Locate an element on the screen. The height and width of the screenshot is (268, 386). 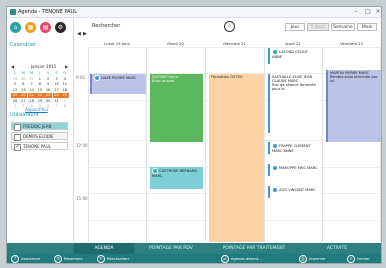
user-item: FREDDIC JEAN is located at coordinates (39, 126).